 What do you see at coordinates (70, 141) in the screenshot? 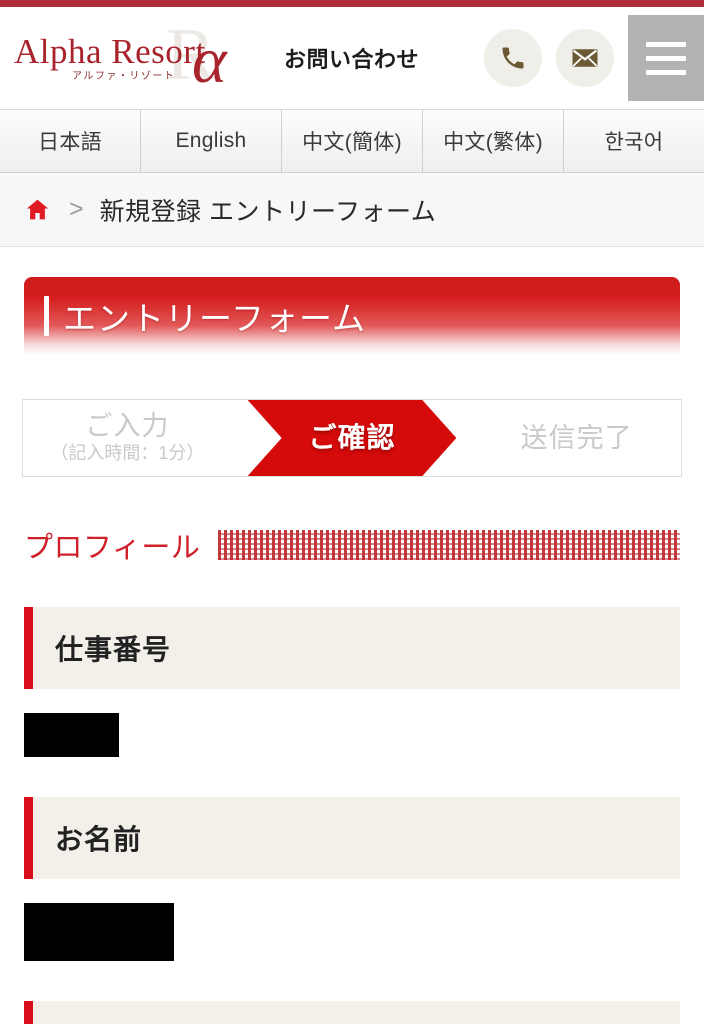
I see `language-tab-ja: 日本語` at bounding box center [70, 141].